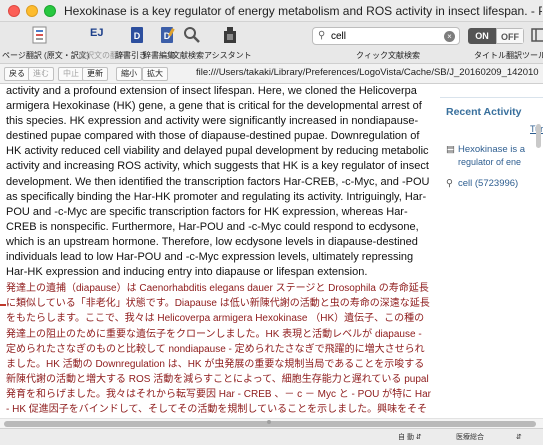  Describe the element at coordinates (482, 36) in the screenshot. I see `toggle-on: ON` at that location.